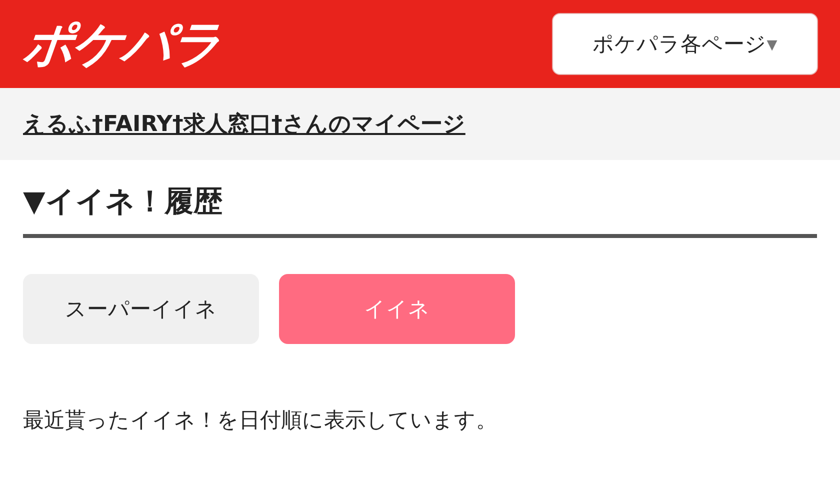  What do you see at coordinates (420, 210) in the screenshot?
I see `section-heading: ▼イイネ！履歴` at bounding box center [420, 210].